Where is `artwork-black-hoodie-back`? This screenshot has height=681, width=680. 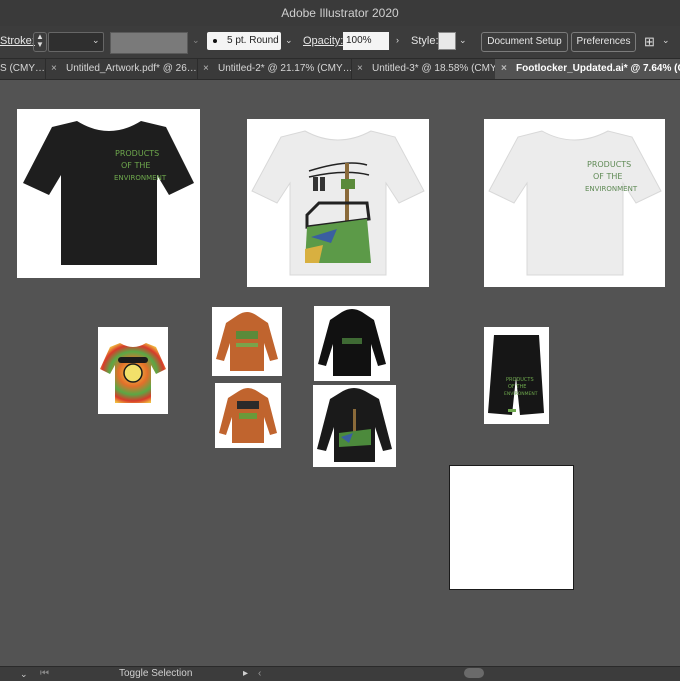
artwork-black-hoodie-back is located at coordinates (354, 426).